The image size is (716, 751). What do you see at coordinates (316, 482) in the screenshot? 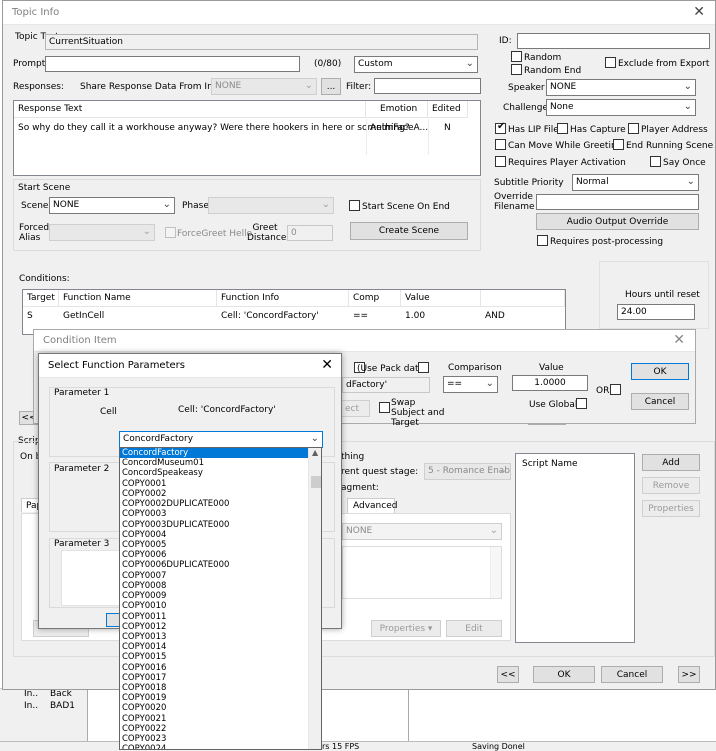
I see `scrollbar-thumb` at bounding box center [316, 482].